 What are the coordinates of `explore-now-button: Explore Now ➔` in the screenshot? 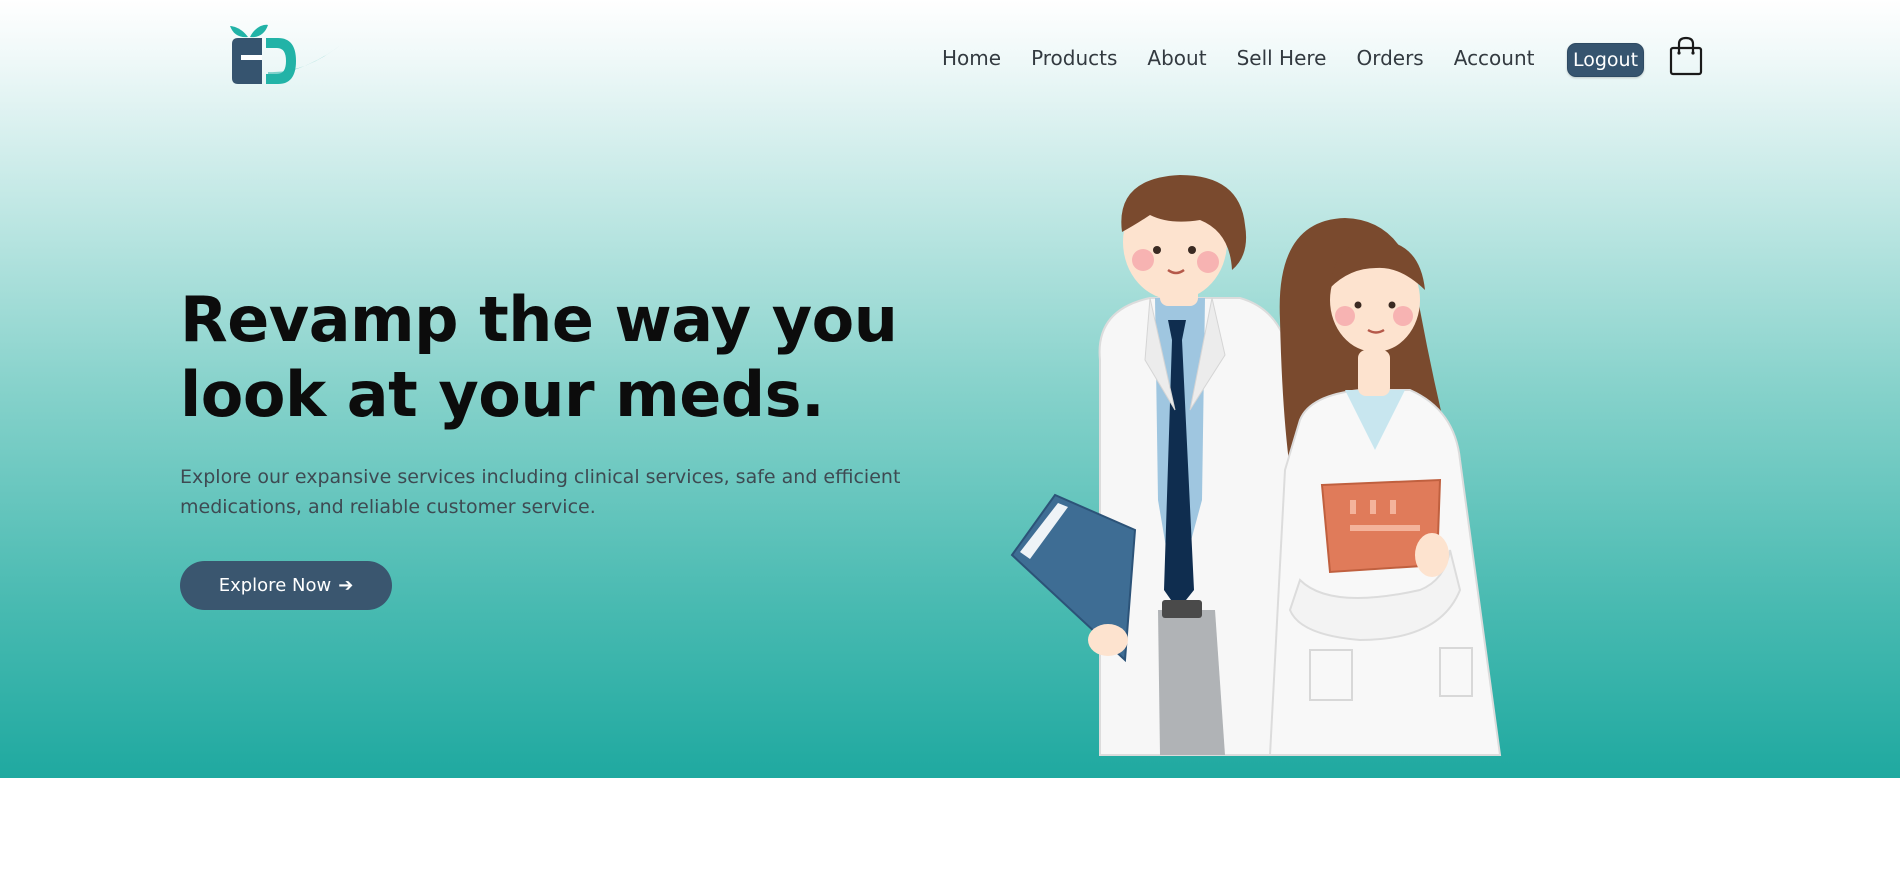 It's located at (286, 585).